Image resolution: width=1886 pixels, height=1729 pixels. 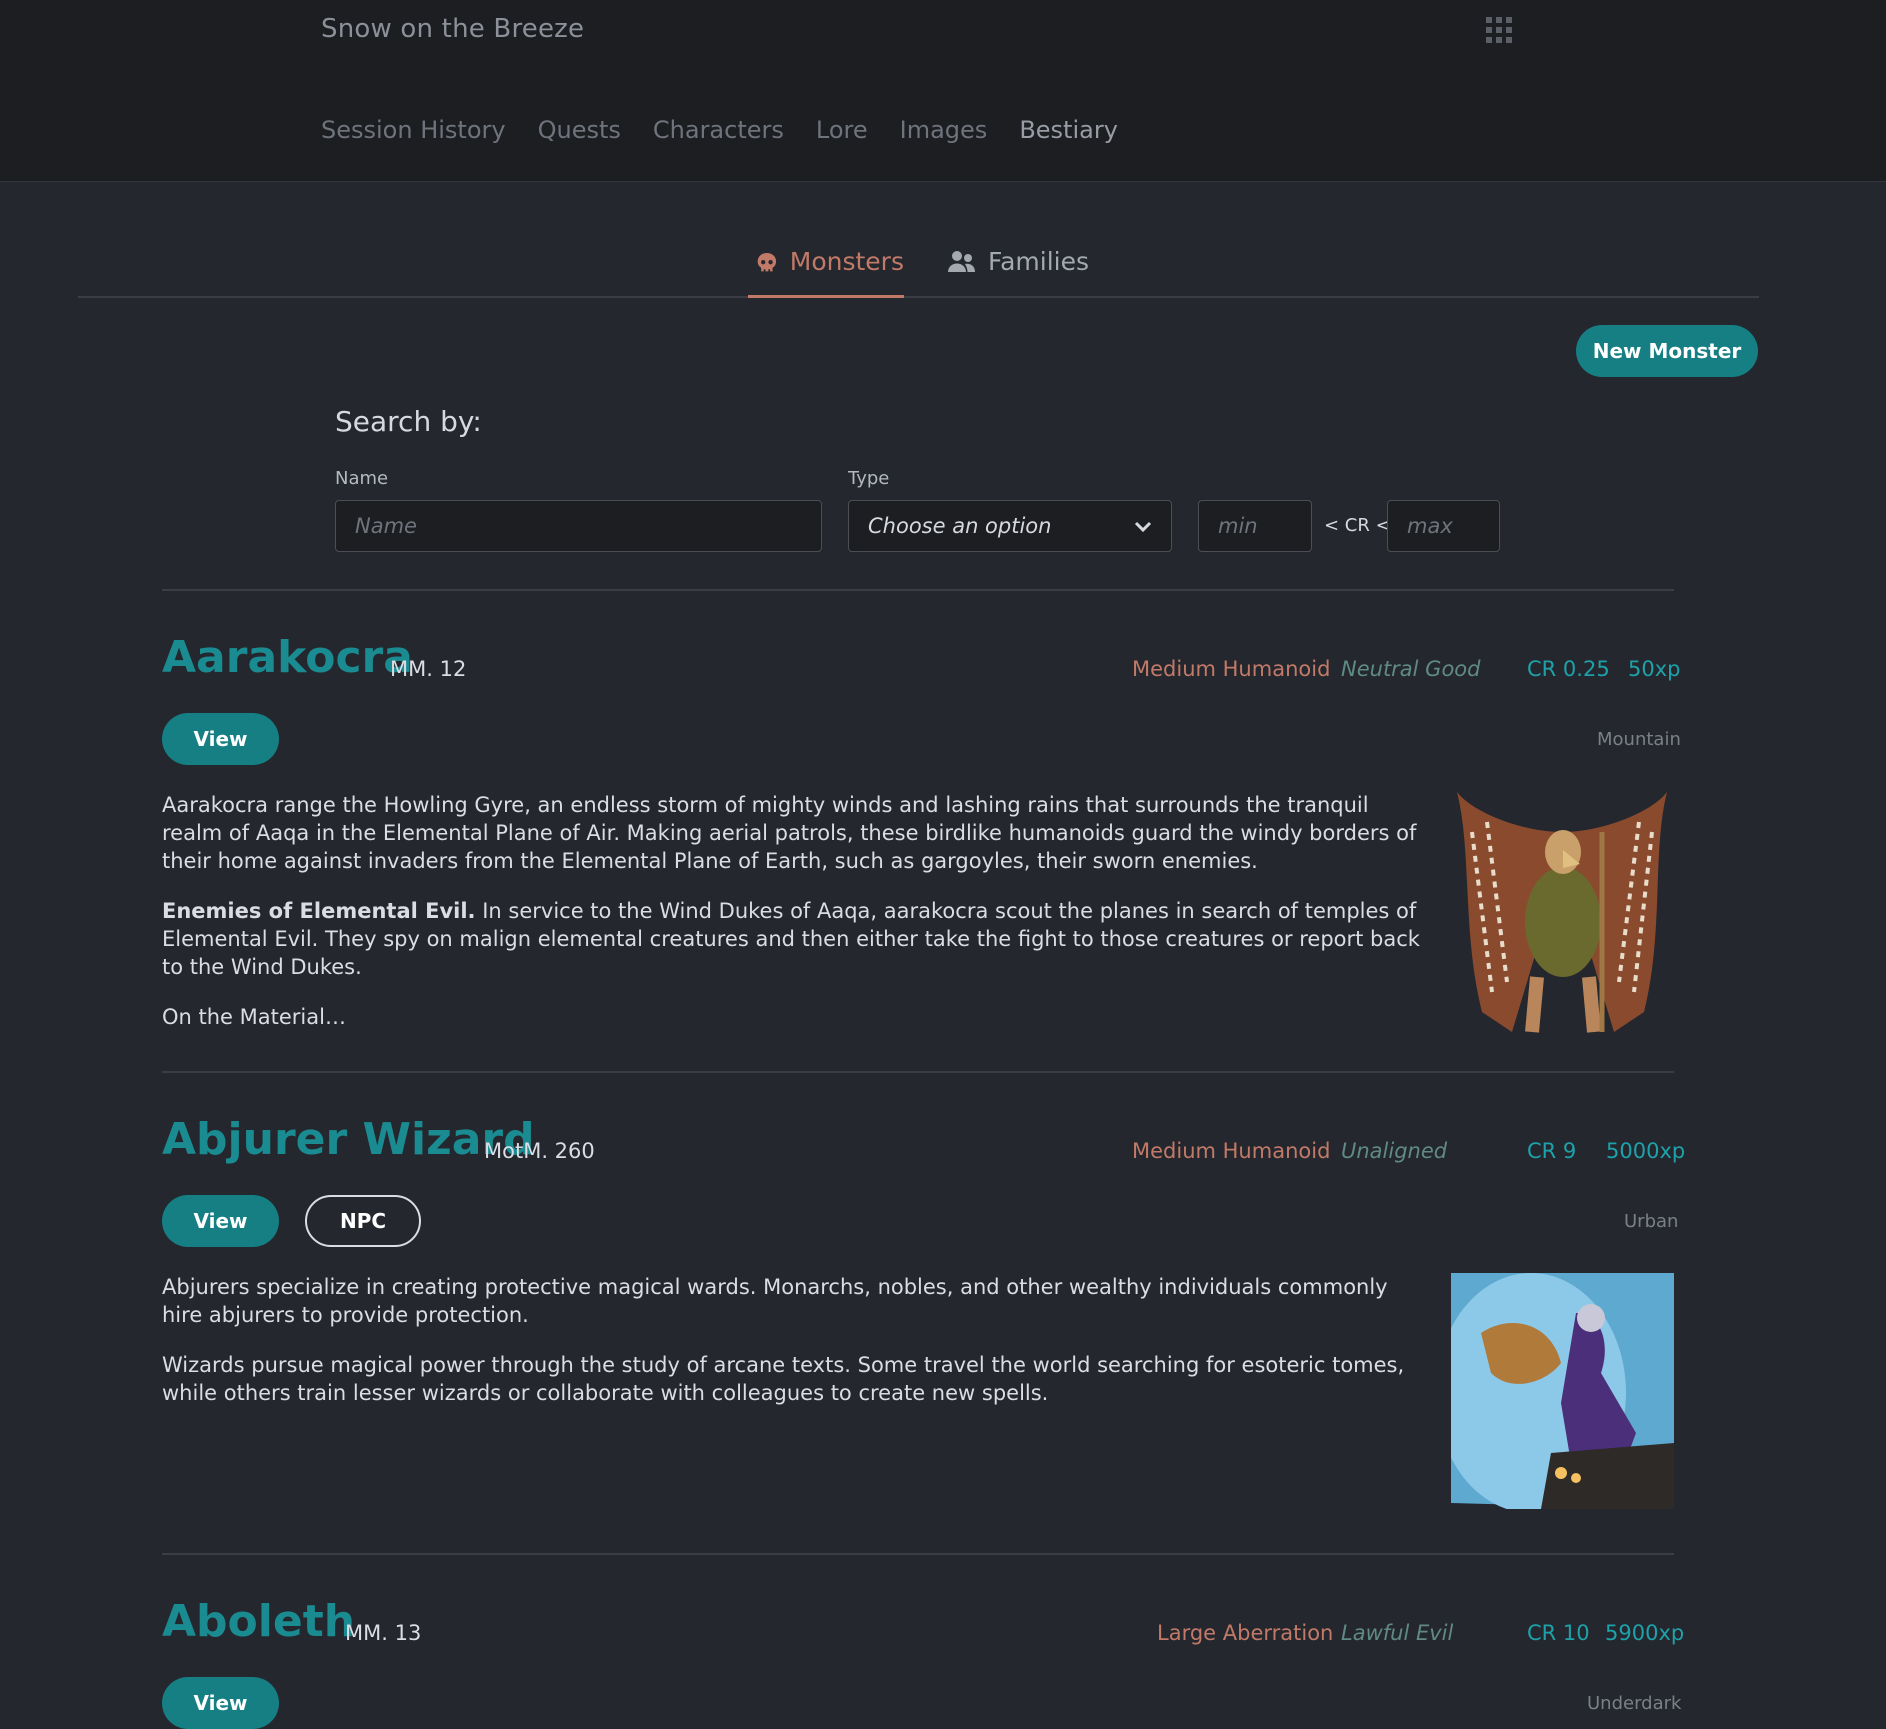 I want to click on monster-source: MM. 12, so click(x=428, y=669).